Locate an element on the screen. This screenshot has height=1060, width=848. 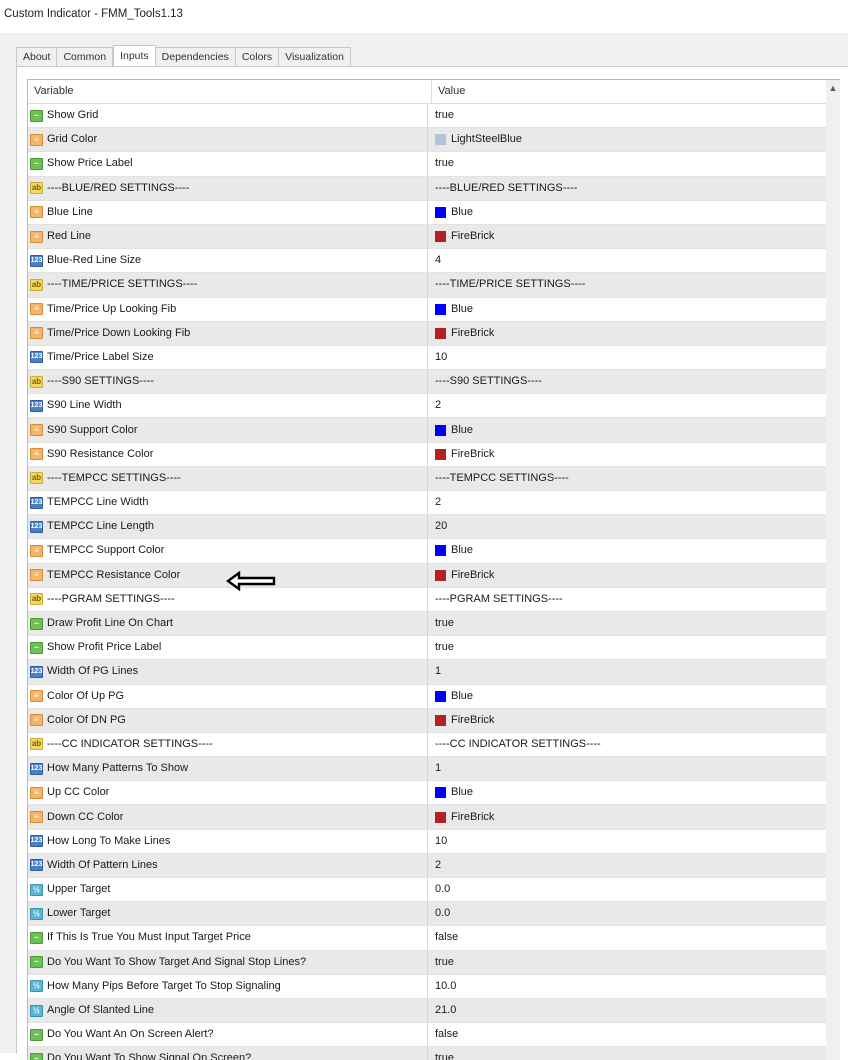
table-row: ~ Show Price Label true is located at coordinates (434, 164).